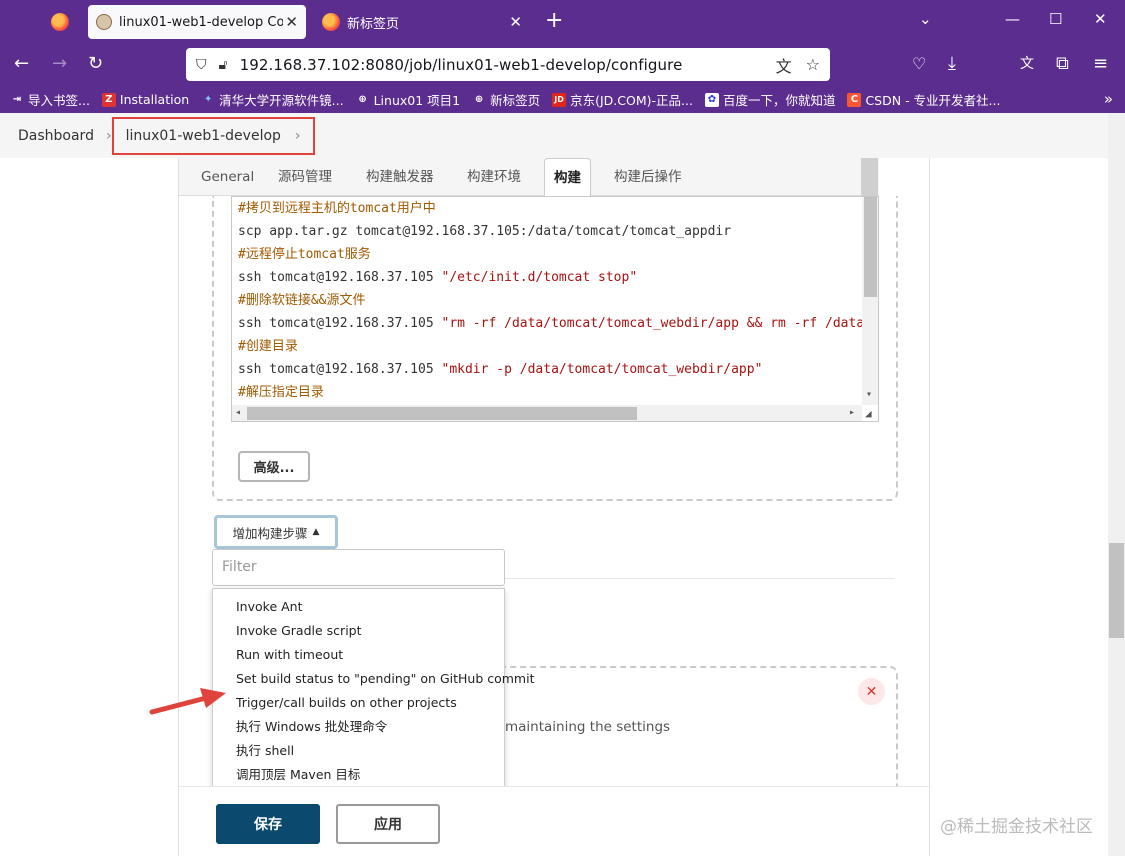  I want to click on bookmark-baidu: ✿ 百度一下，你就知道, so click(770, 99).